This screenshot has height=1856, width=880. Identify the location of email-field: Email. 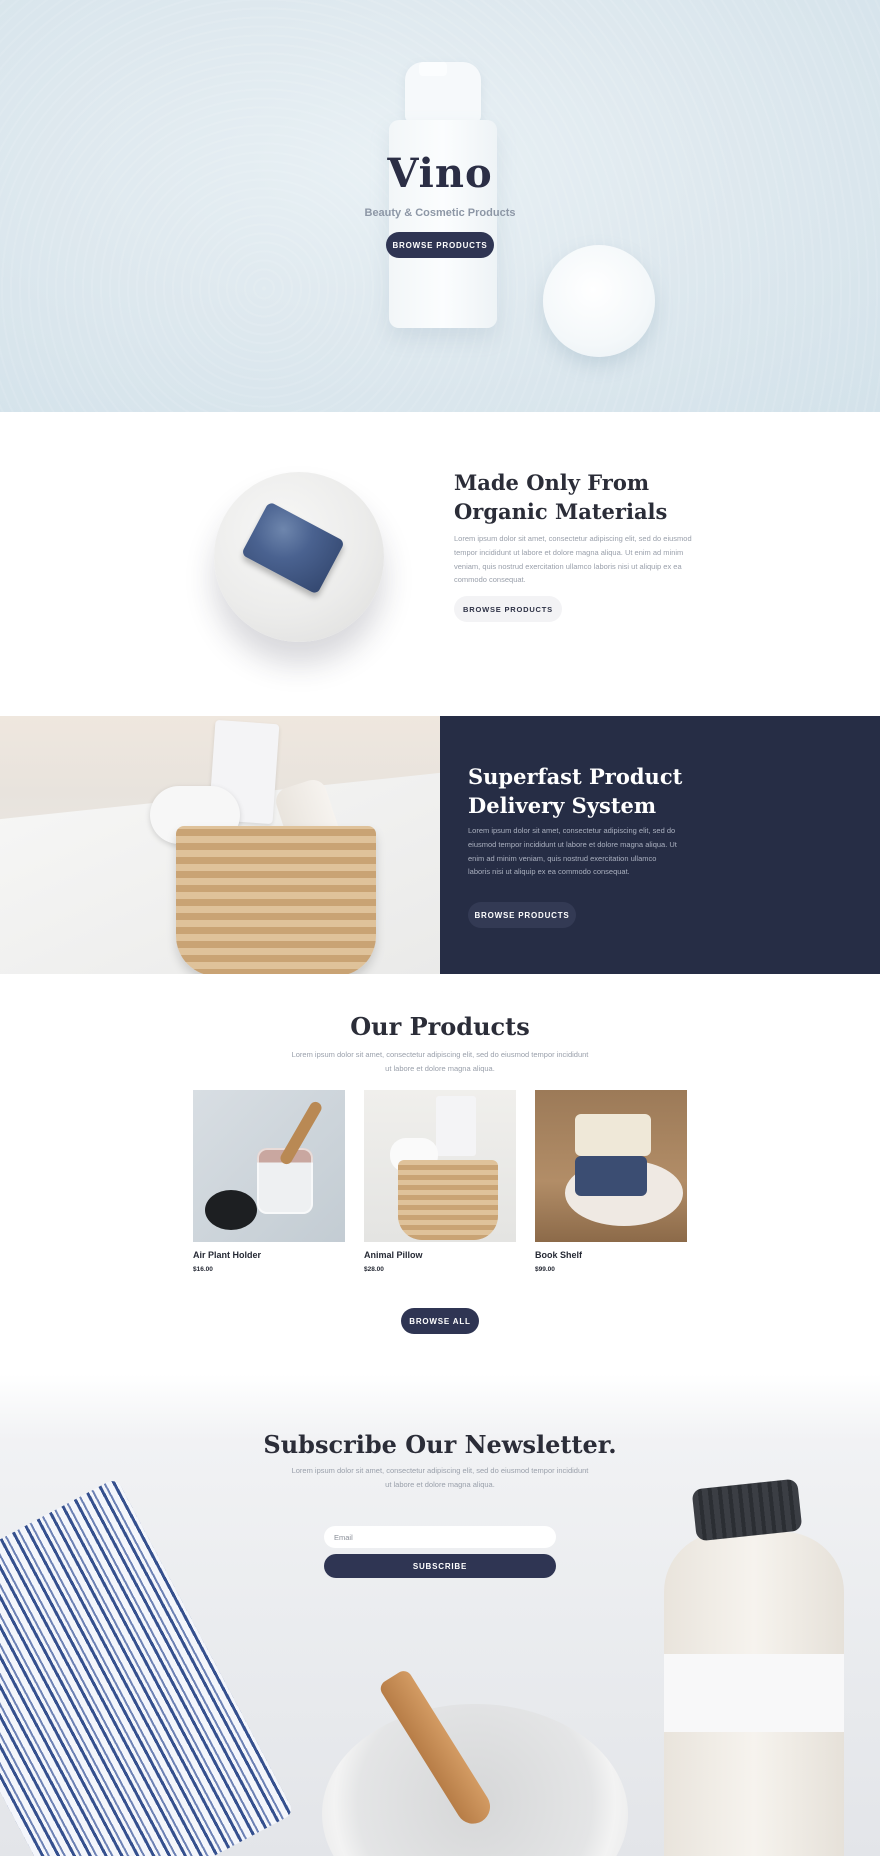
(440, 1537).